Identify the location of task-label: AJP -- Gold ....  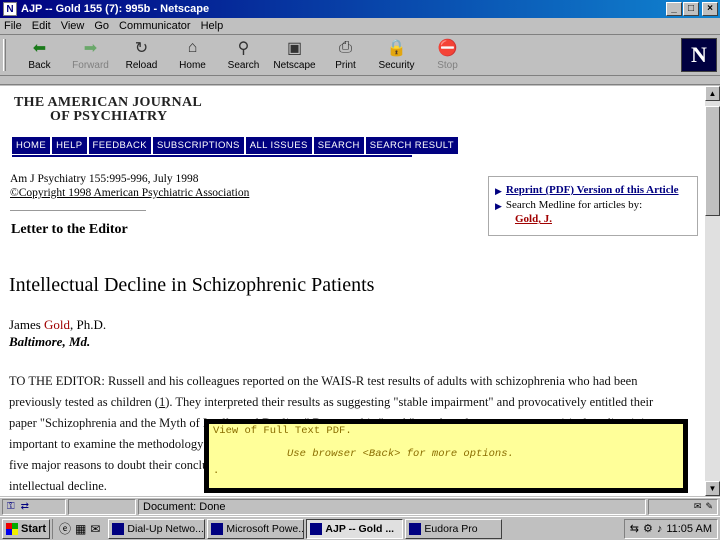
(360, 528).